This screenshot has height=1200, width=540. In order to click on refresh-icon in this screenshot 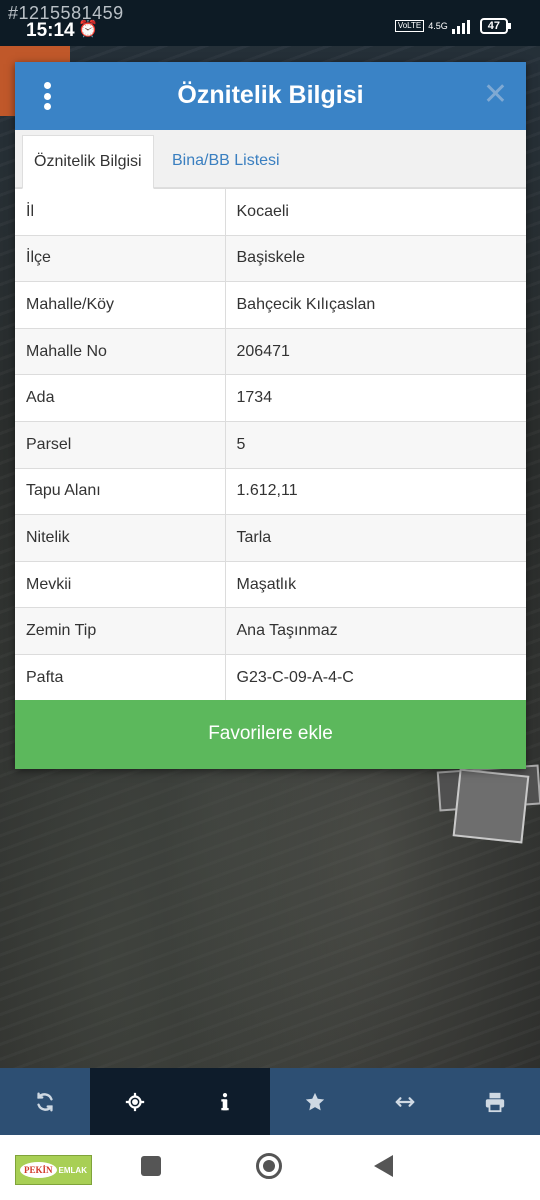, I will do `click(45, 1101)`.